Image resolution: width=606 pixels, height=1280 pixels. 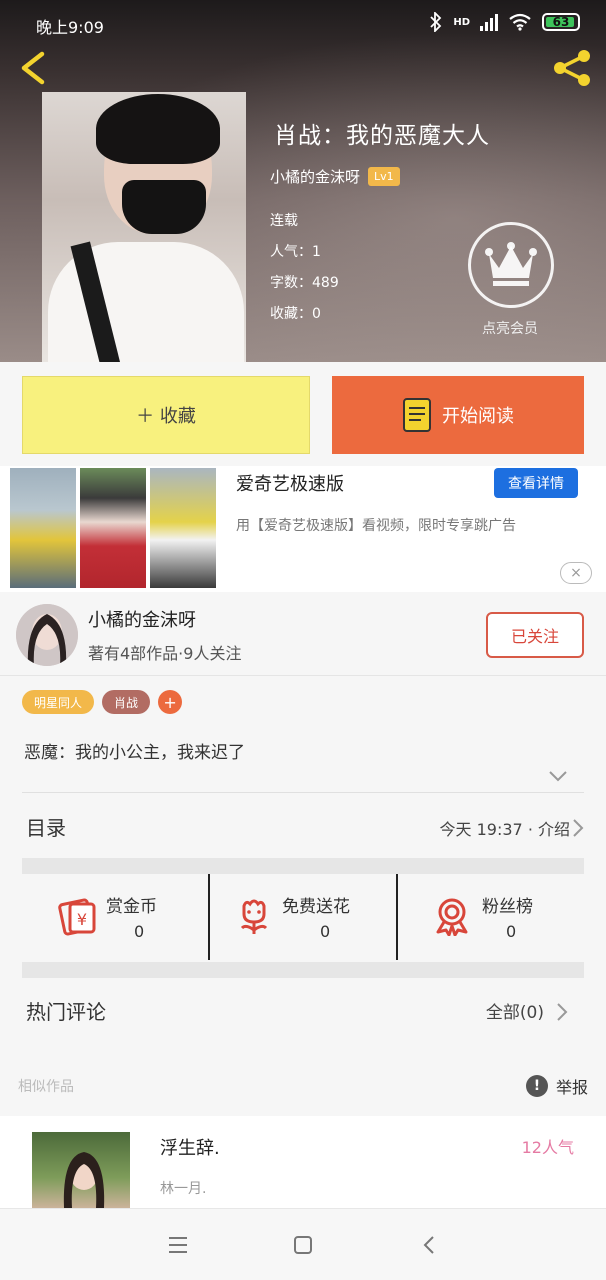 I want to click on author-name: 小橘的金沫呀, so click(x=315, y=176).